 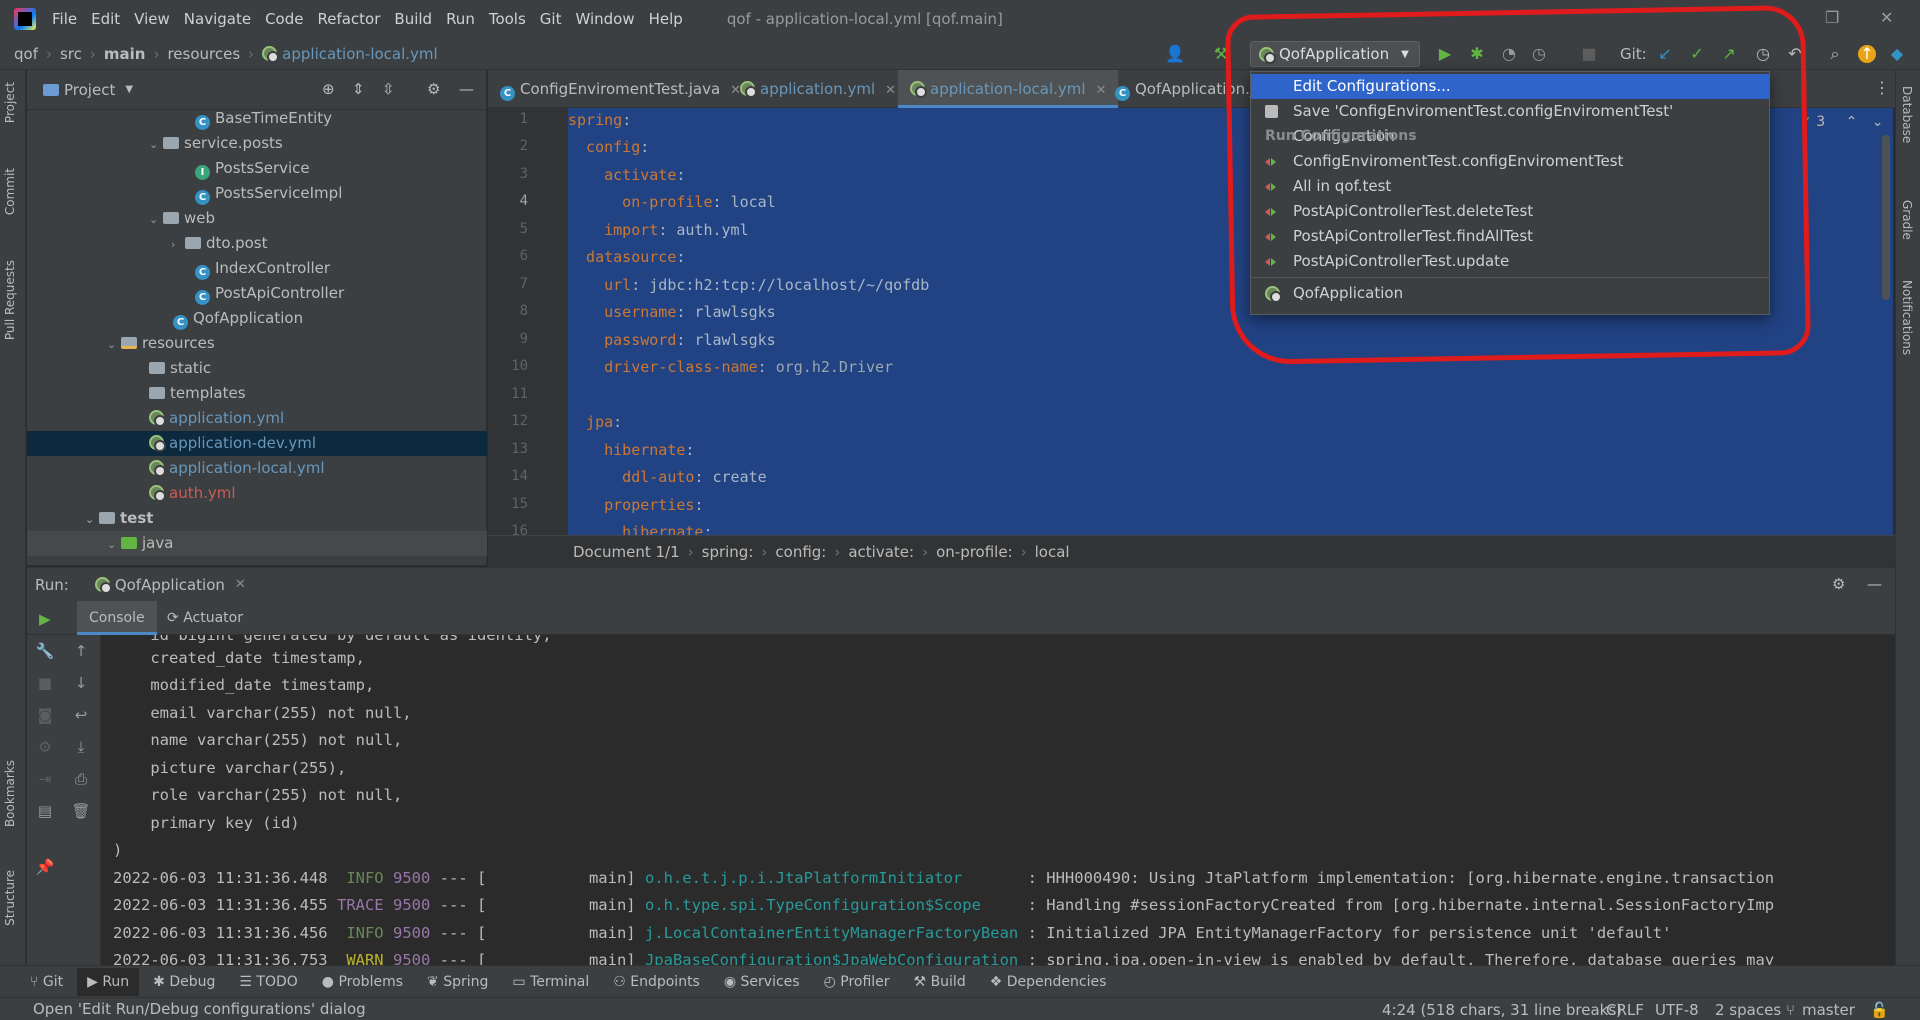 I want to click on crumb-main: main, so click(x=125, y=54).